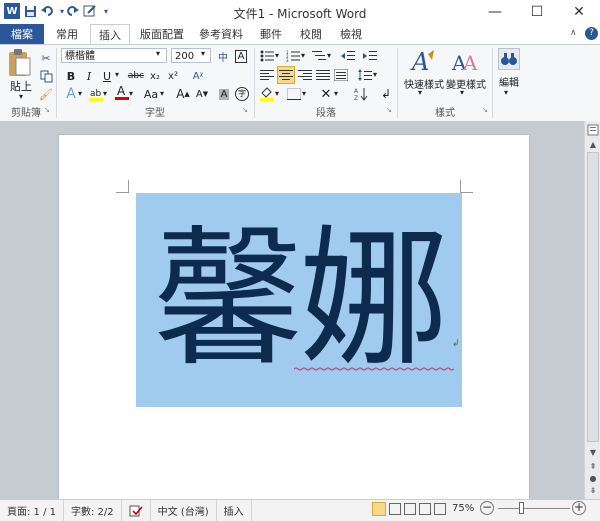  I want to click on cut-icon: ✂, so click(46, 58).